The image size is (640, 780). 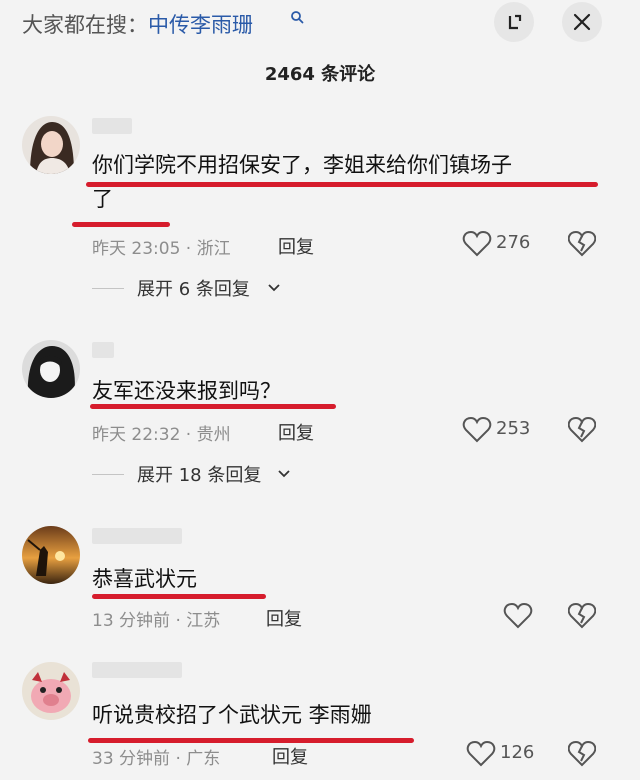 I want to click on like-count: 253, so click(x=513, y=428).